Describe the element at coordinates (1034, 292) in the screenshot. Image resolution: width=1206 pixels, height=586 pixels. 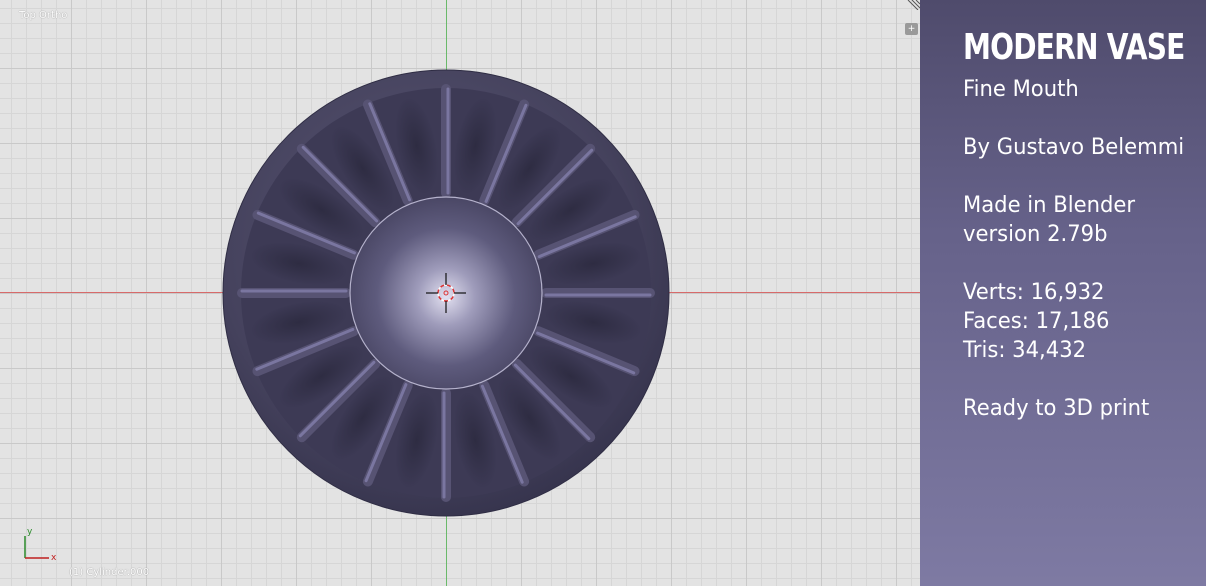
I see `panel-verts: Verts: 16,932` at that location.